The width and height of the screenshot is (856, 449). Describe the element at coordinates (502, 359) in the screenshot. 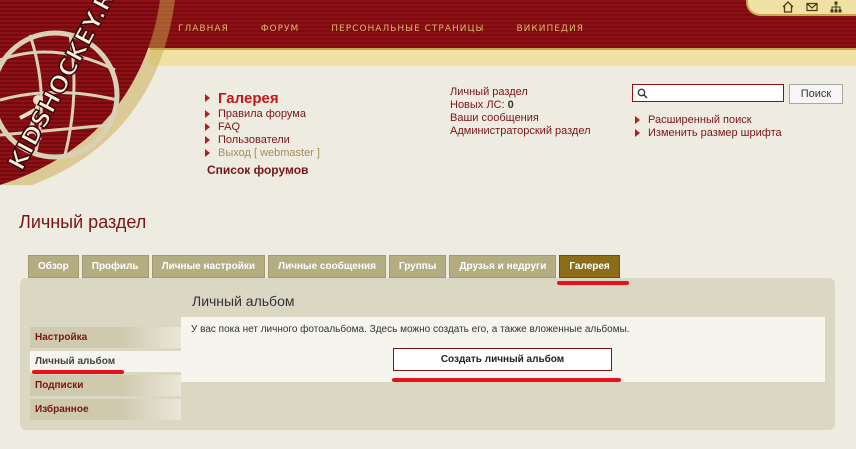

I see `create-album-button: Создать личный альбом` at that location.